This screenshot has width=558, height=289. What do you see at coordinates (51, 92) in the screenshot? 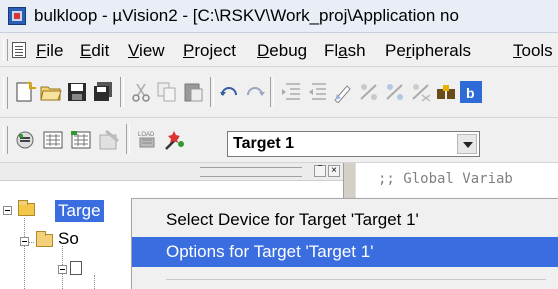
I see `open-folder-icon` at bounding box center [51, 92].